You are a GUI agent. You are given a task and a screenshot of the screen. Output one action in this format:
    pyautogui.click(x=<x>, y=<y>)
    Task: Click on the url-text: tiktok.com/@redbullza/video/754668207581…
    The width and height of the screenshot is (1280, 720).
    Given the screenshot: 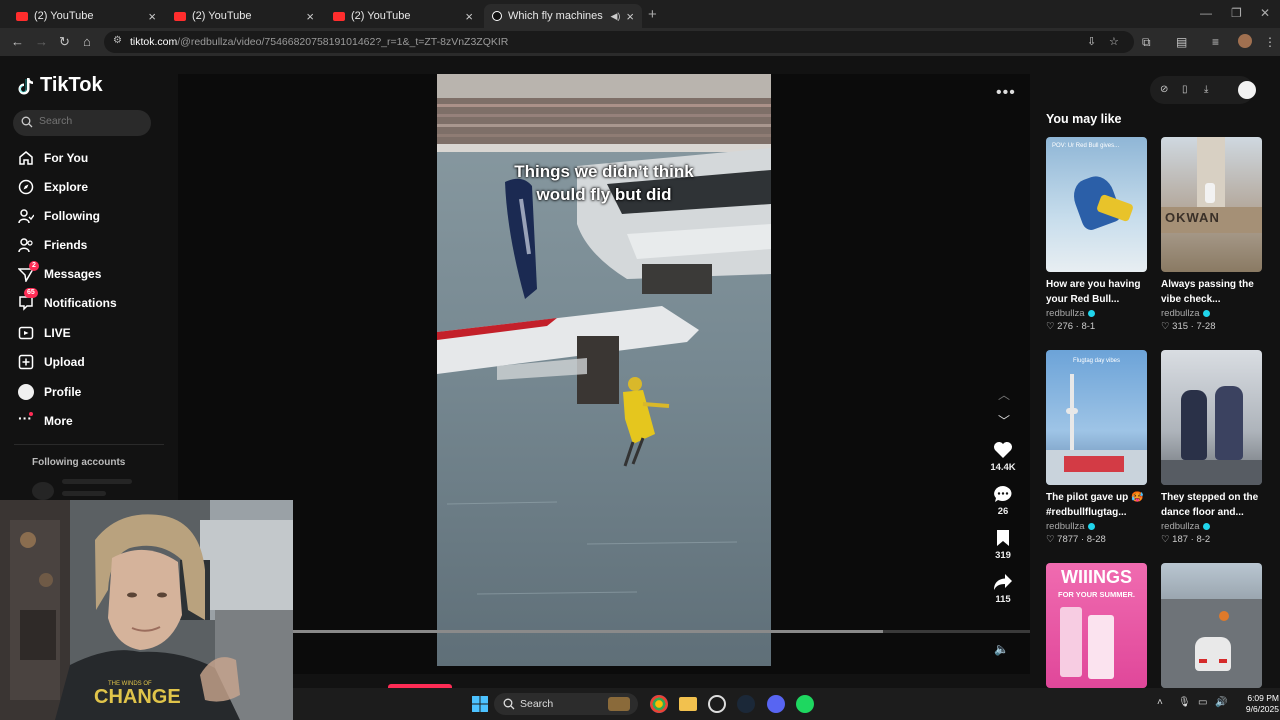 What is the action you would take?
    pyautogui.click(x=319, y=42)
    